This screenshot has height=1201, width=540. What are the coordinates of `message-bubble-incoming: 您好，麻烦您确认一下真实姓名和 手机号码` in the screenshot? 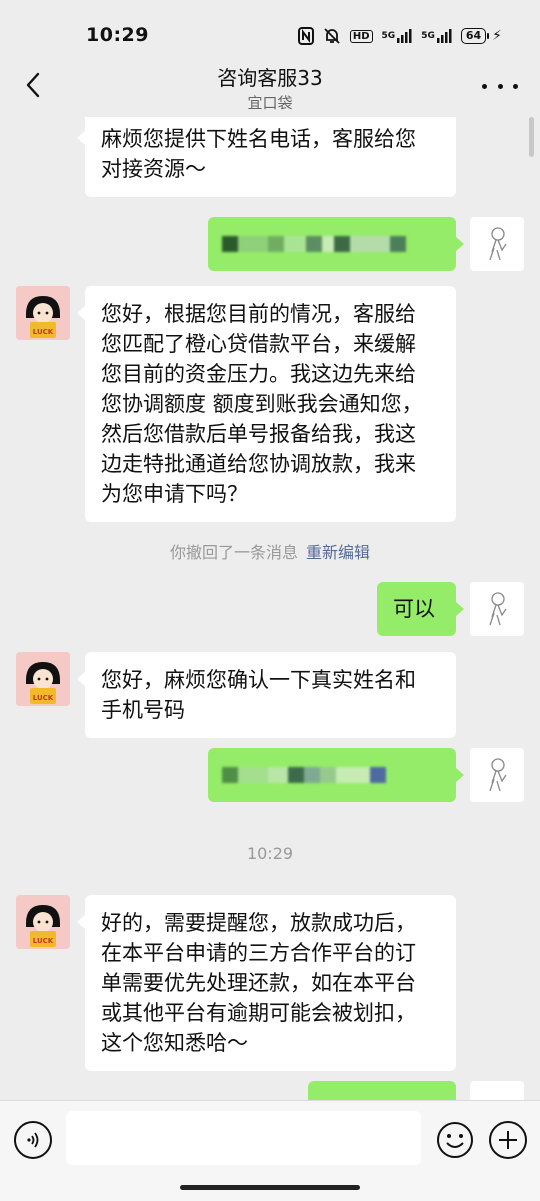 It's located at (266, 695).